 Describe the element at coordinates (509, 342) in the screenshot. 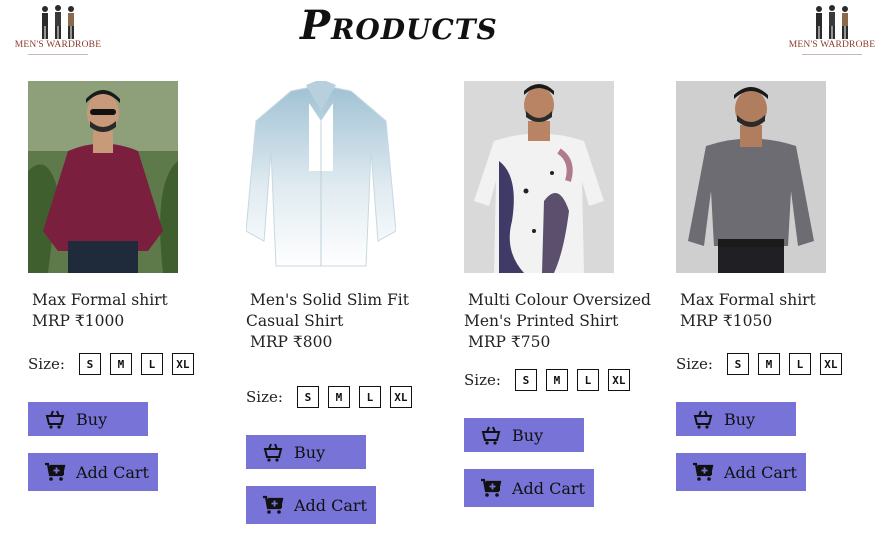

I see `product-price: MRP ₹750` at that location.